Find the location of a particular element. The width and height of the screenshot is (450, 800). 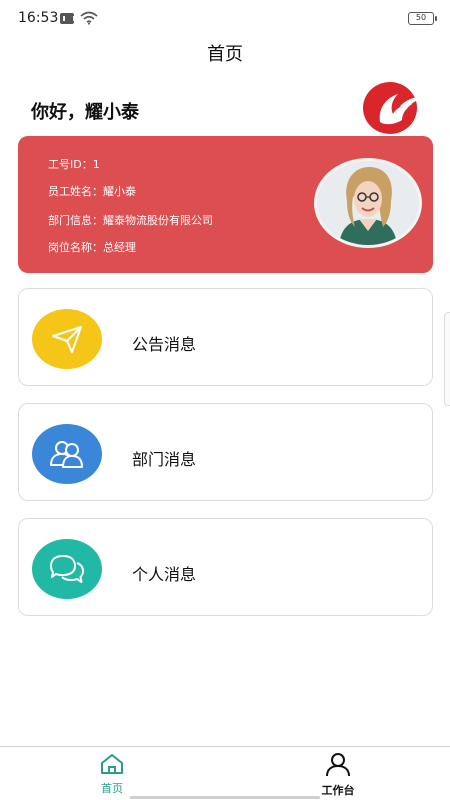

department-label: 部门信息： is located at coordinates (75, 220).